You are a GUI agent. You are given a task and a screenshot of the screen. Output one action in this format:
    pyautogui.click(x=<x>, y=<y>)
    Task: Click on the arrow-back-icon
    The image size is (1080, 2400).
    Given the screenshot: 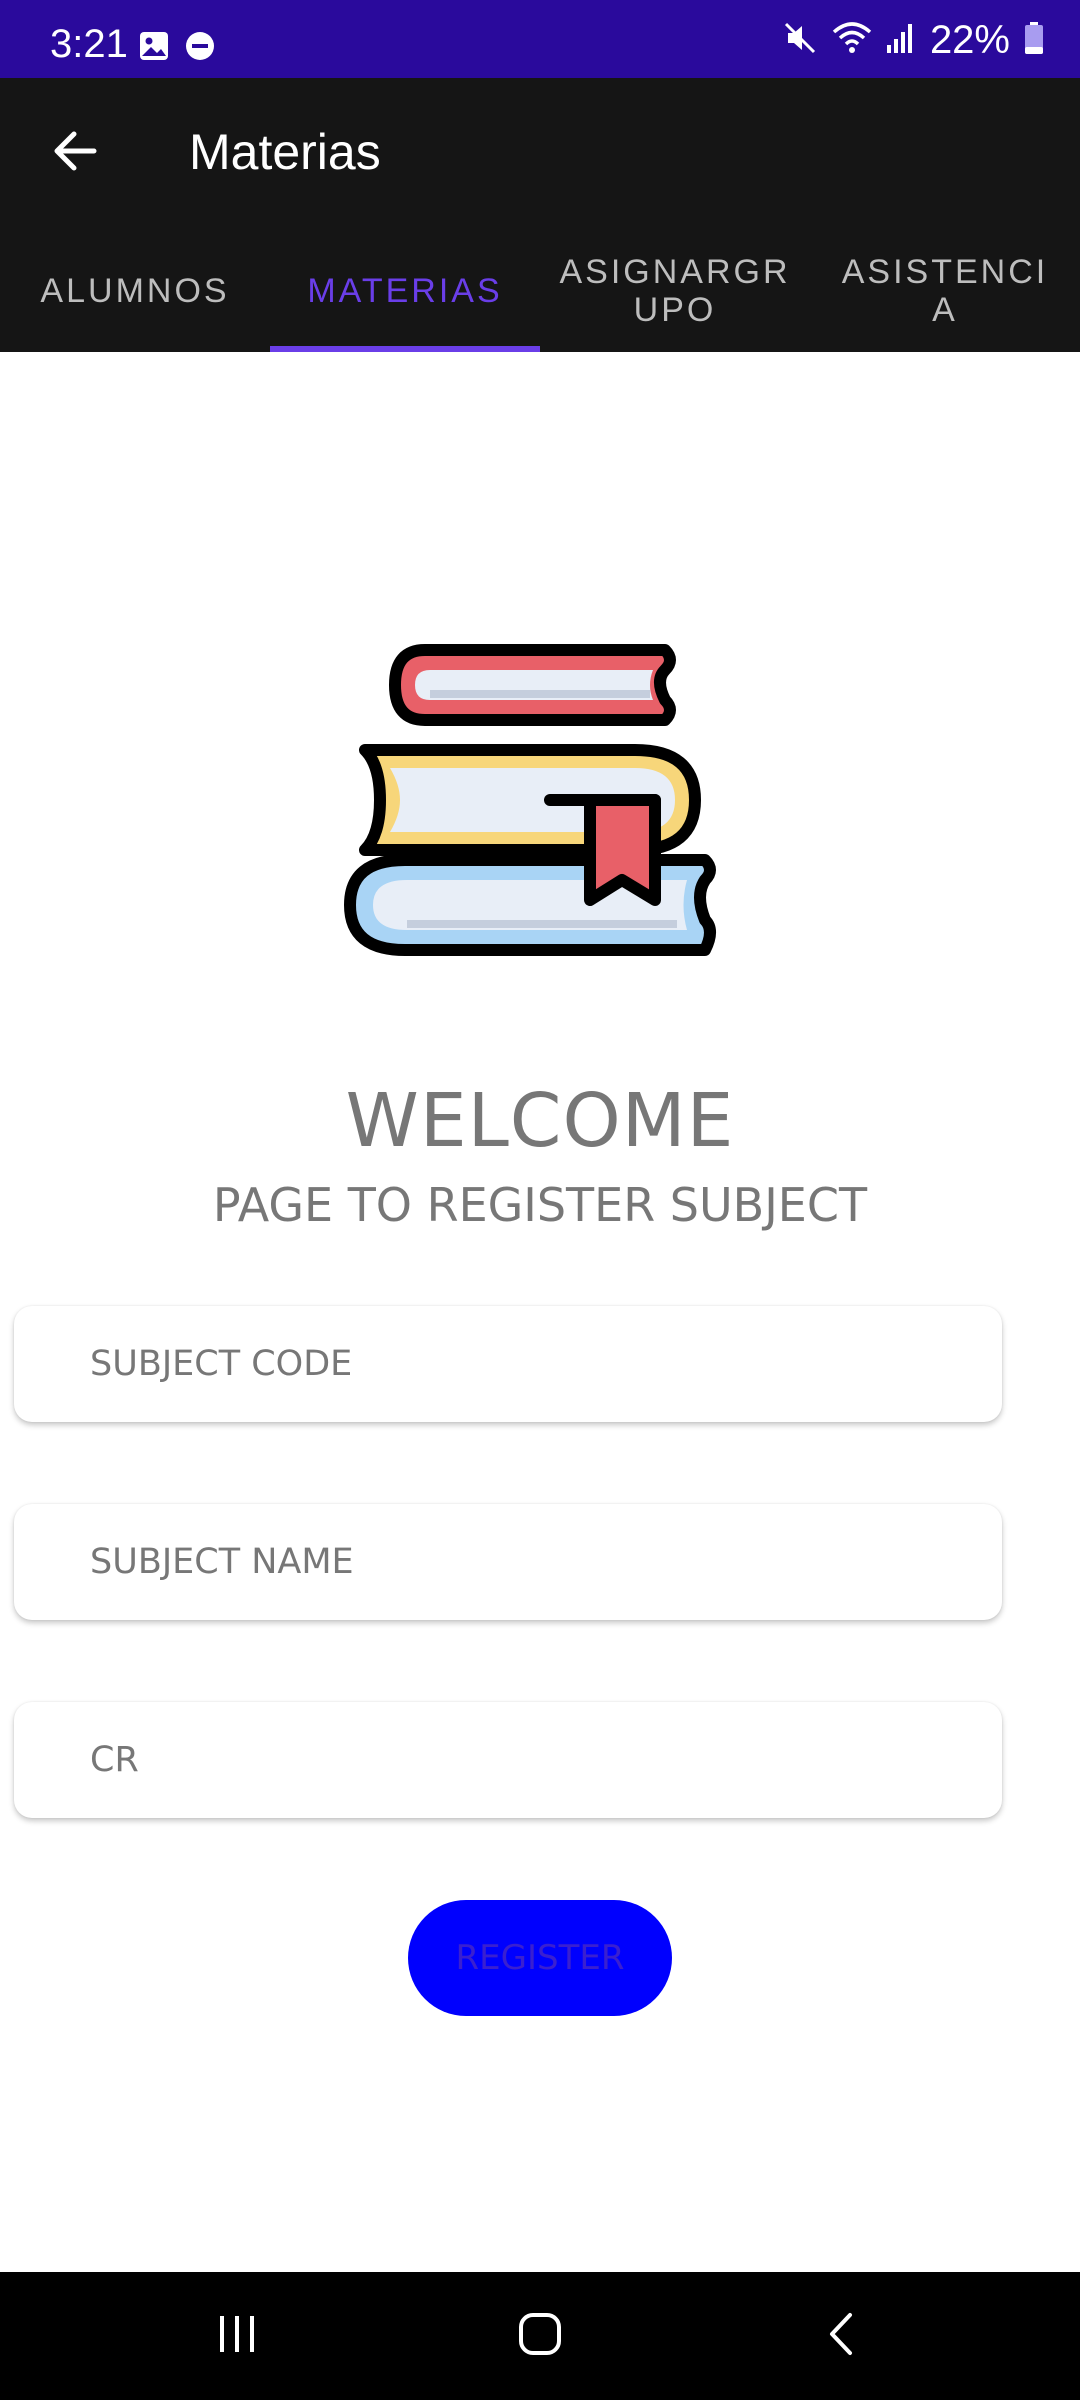 What is the action you would take?
    pyautogui.click(x=75, y=153)
    